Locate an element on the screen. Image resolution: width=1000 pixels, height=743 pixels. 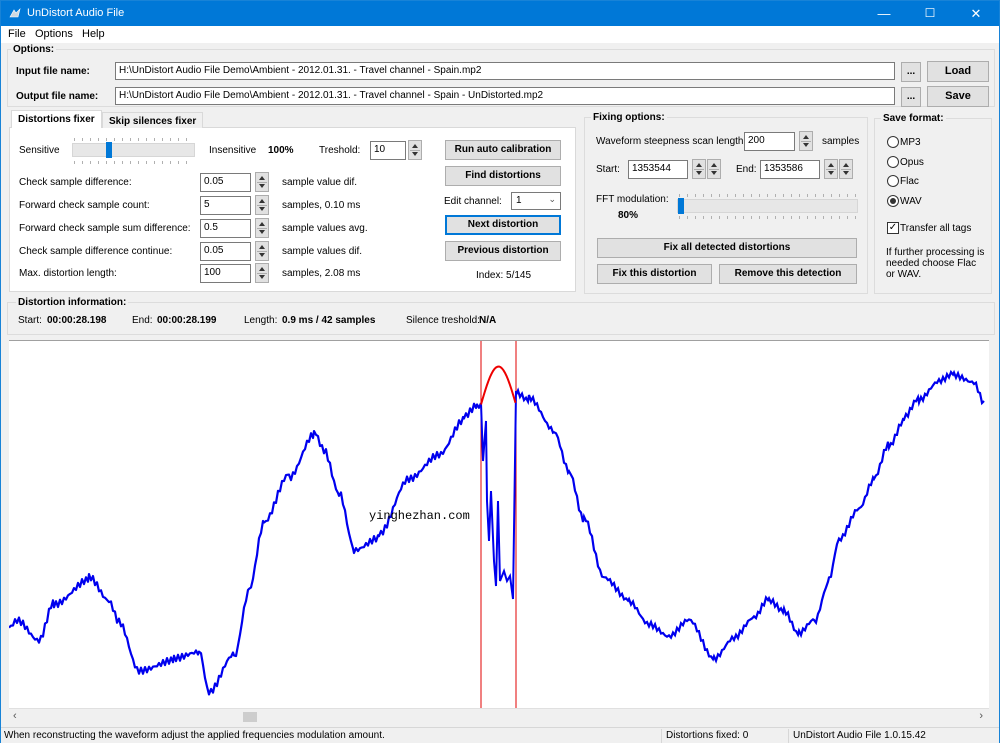
param-label: Max. distortion length: is located at coordinates (68, 273).